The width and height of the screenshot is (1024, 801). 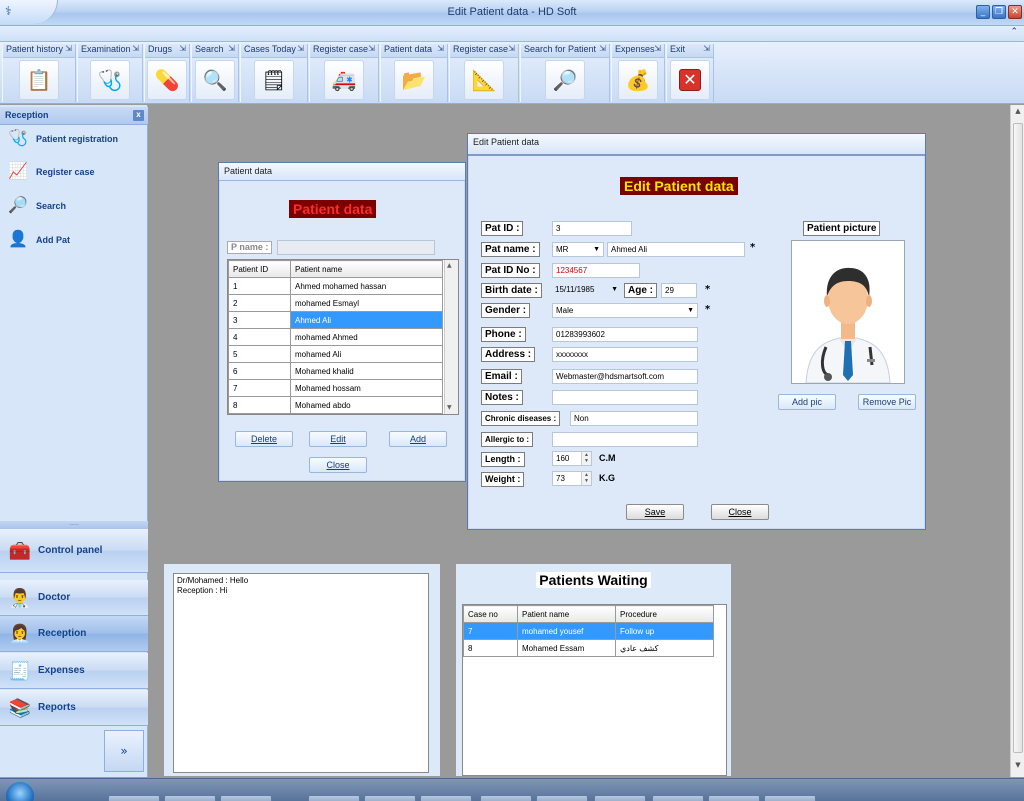 I want to click on nav-item-add-pat: 👤 Add Pat, so click(x=74, y=240).